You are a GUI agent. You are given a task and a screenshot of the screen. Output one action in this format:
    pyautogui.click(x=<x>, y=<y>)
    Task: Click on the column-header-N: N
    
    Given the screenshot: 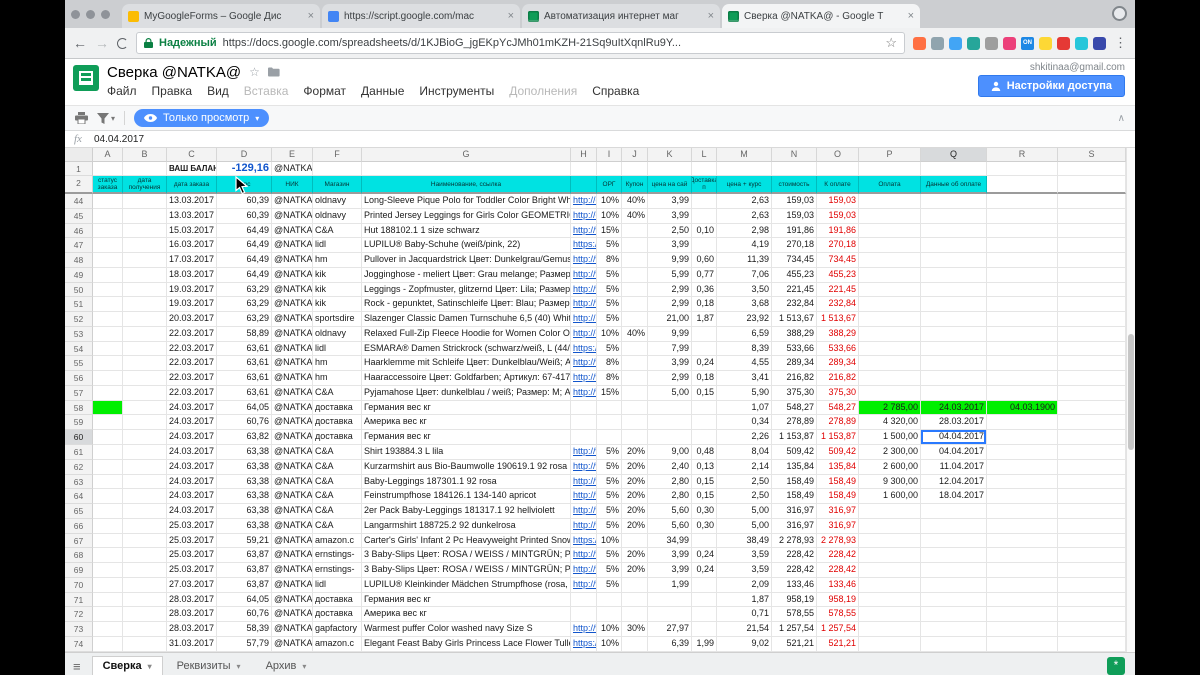 What is the action you would take?
    pyautogui.click(x=794, y=155)
    